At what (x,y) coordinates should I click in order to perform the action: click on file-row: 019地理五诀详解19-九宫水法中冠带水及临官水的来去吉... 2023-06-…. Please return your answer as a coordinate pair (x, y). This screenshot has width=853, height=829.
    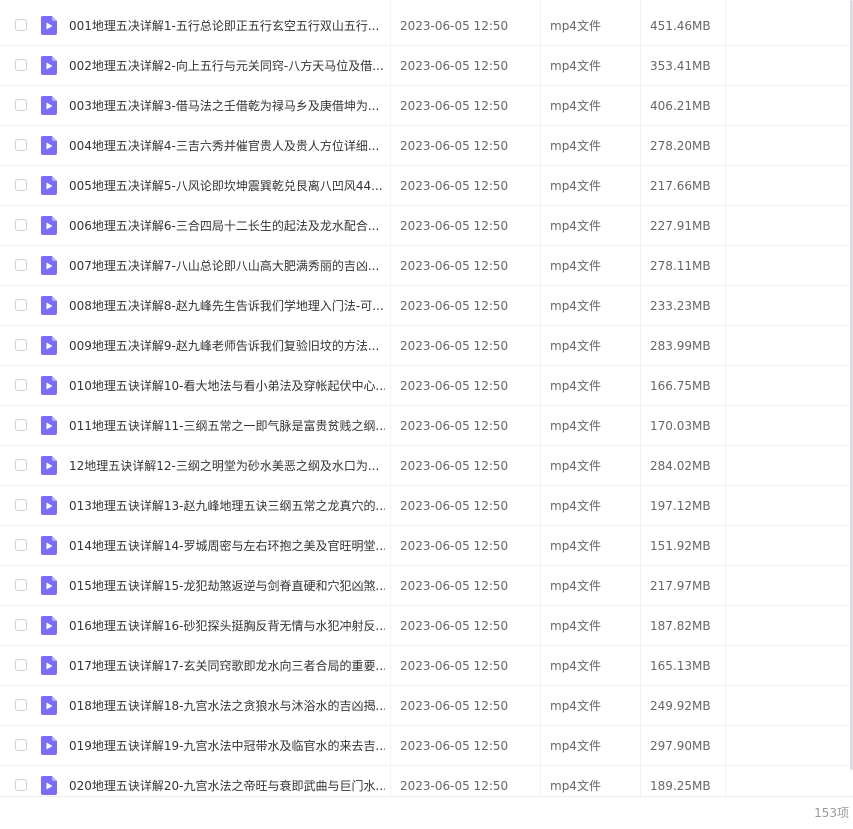
    Looking at the image, I should click on (426, 746).